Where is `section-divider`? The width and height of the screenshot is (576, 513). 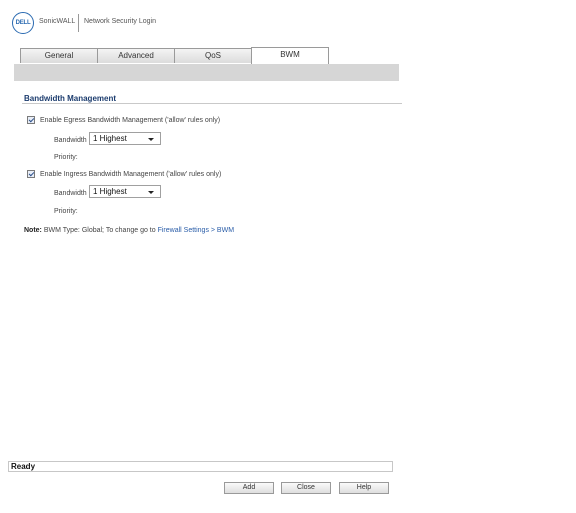 section-divider is located at coordinates (212, 103).